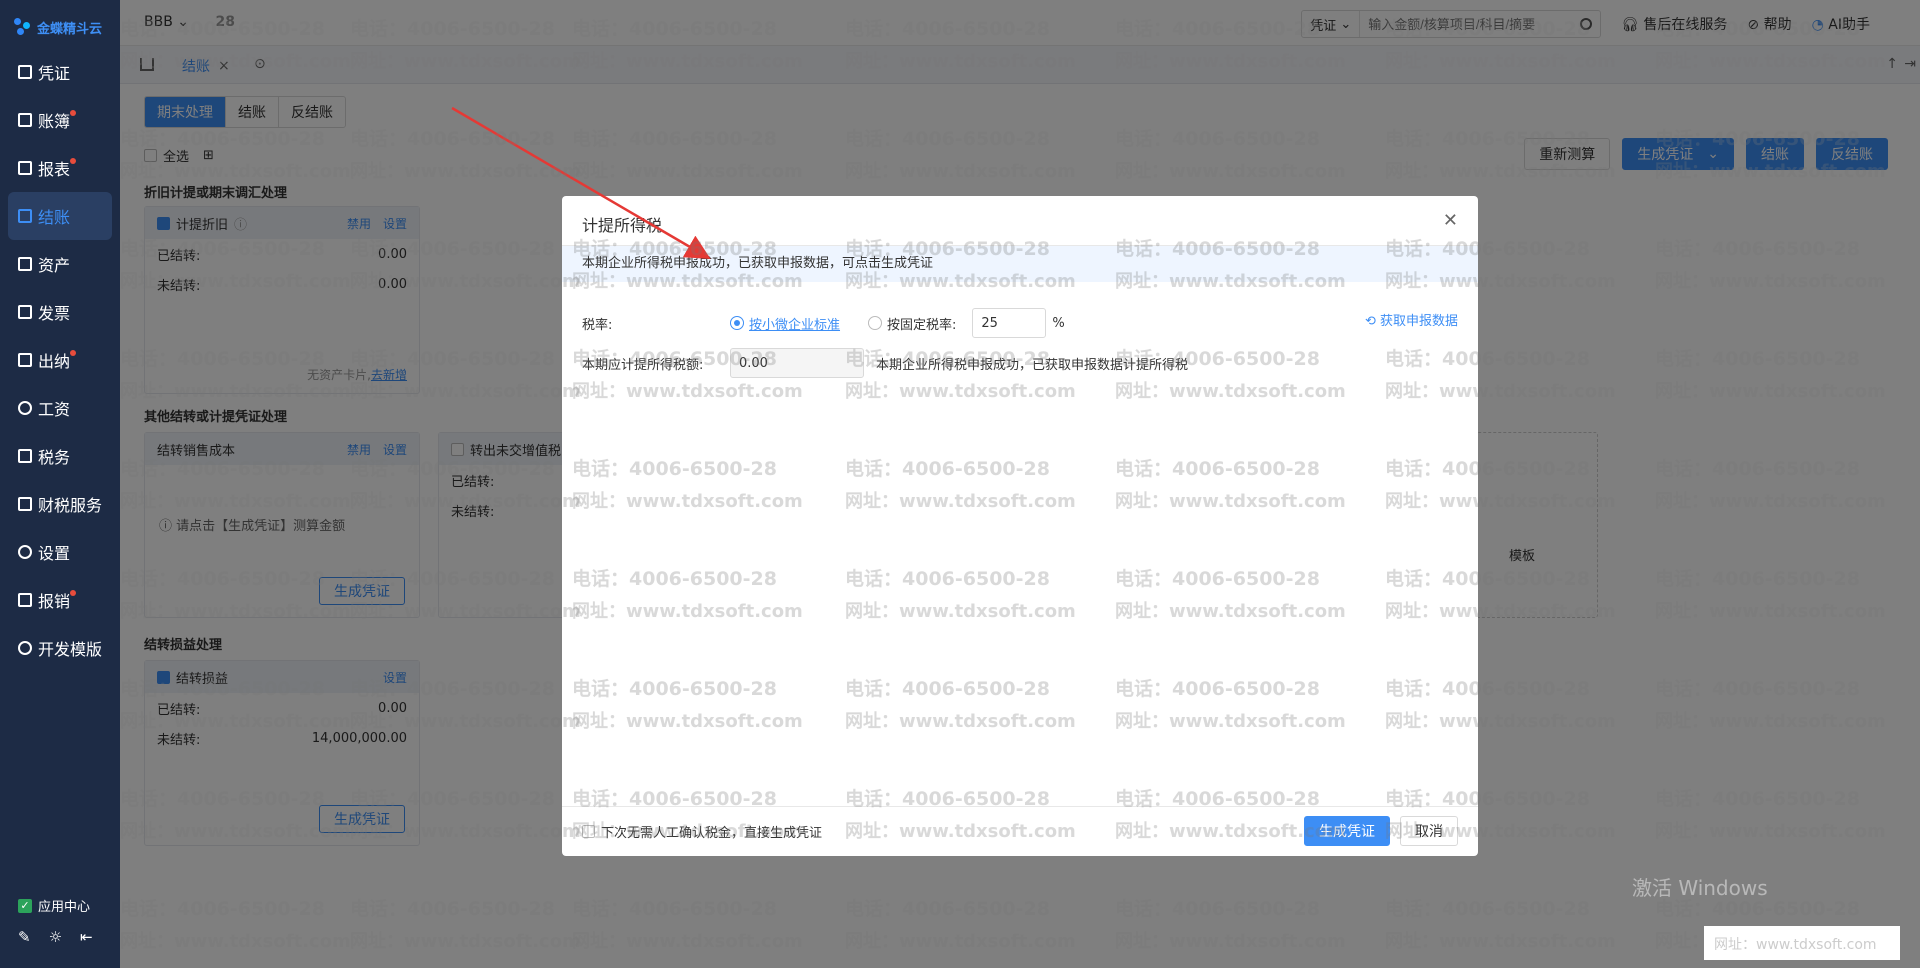 Image resolution: width=1920 pixels, height=968 pixels. I want to click on fetch-declaration-link: ⟲ 获取申报数据, so click(1411, 319).